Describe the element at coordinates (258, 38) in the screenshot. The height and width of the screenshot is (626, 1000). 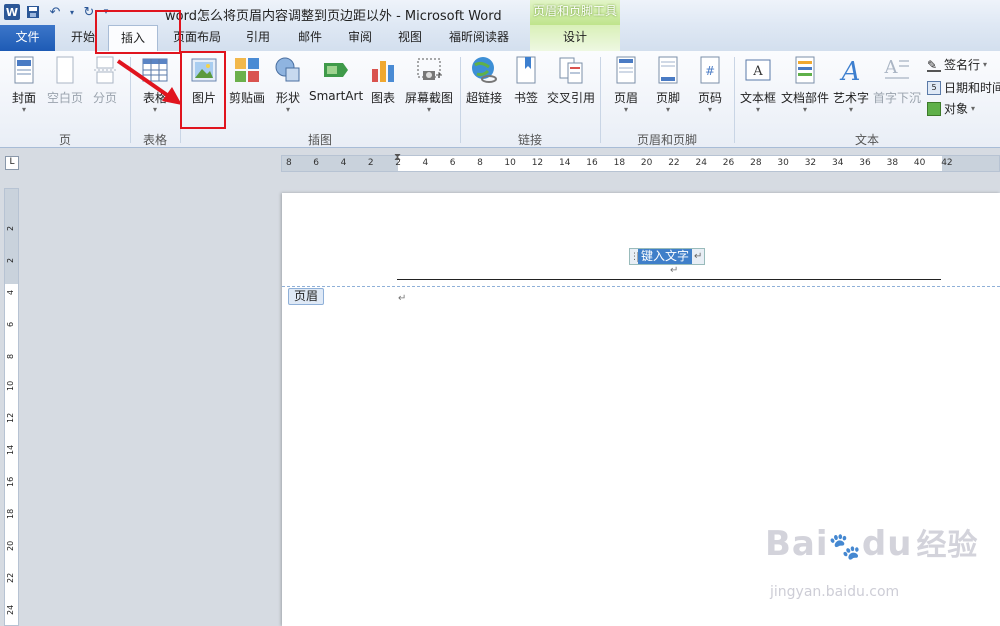
I see `tab-references: 引用` at that location.